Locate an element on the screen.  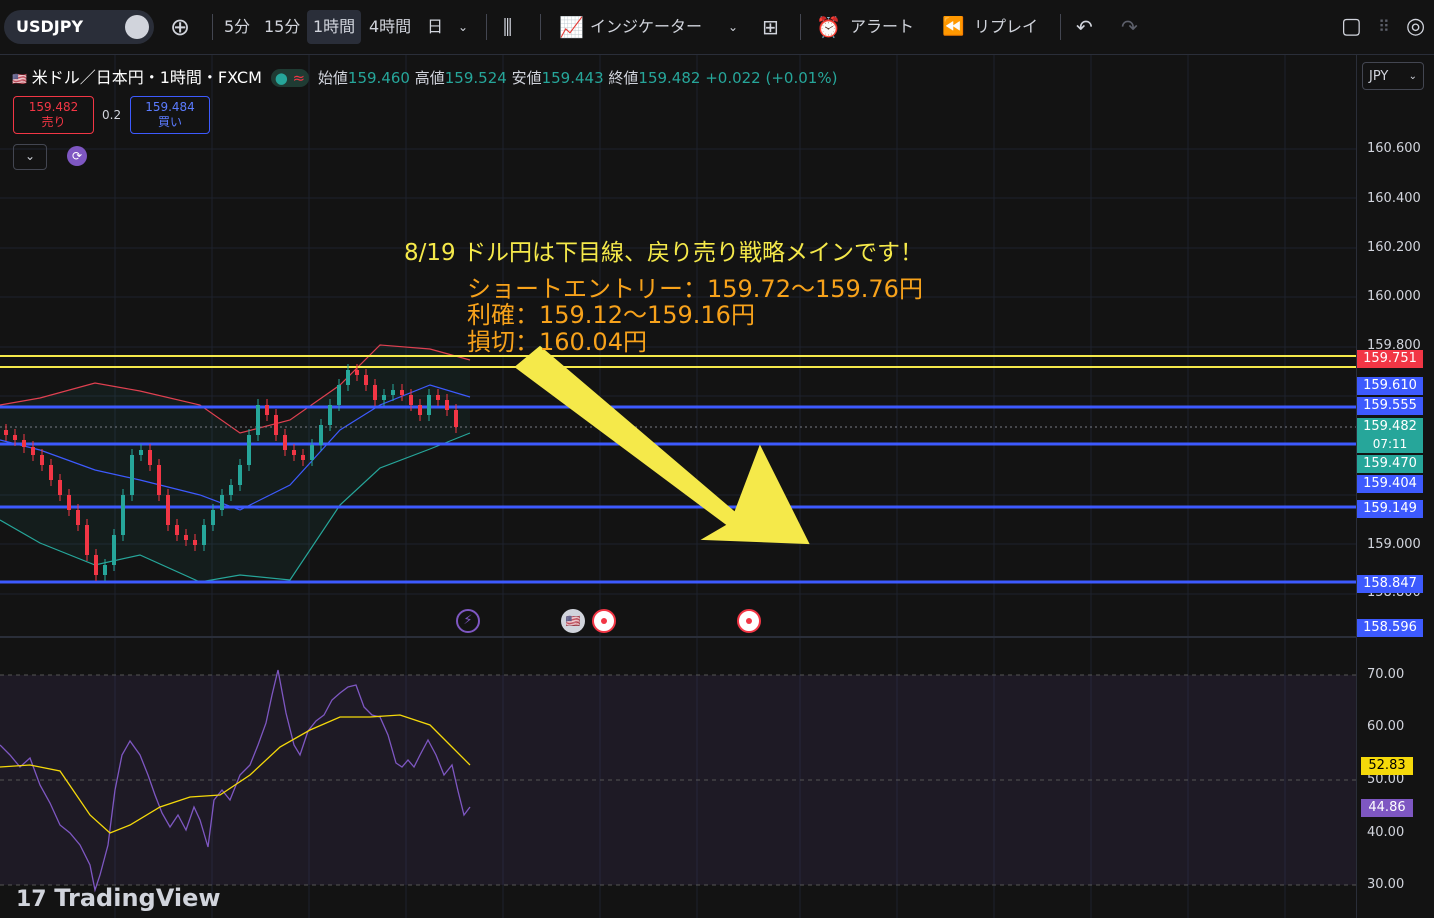
layout-grid-icon: ⊞ is located at coordinates (770, 27).